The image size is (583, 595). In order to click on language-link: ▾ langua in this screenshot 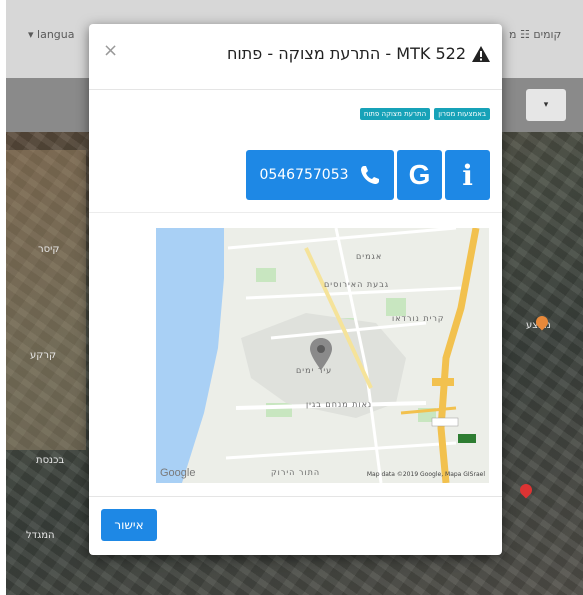, I will do `click(51, 34)`.